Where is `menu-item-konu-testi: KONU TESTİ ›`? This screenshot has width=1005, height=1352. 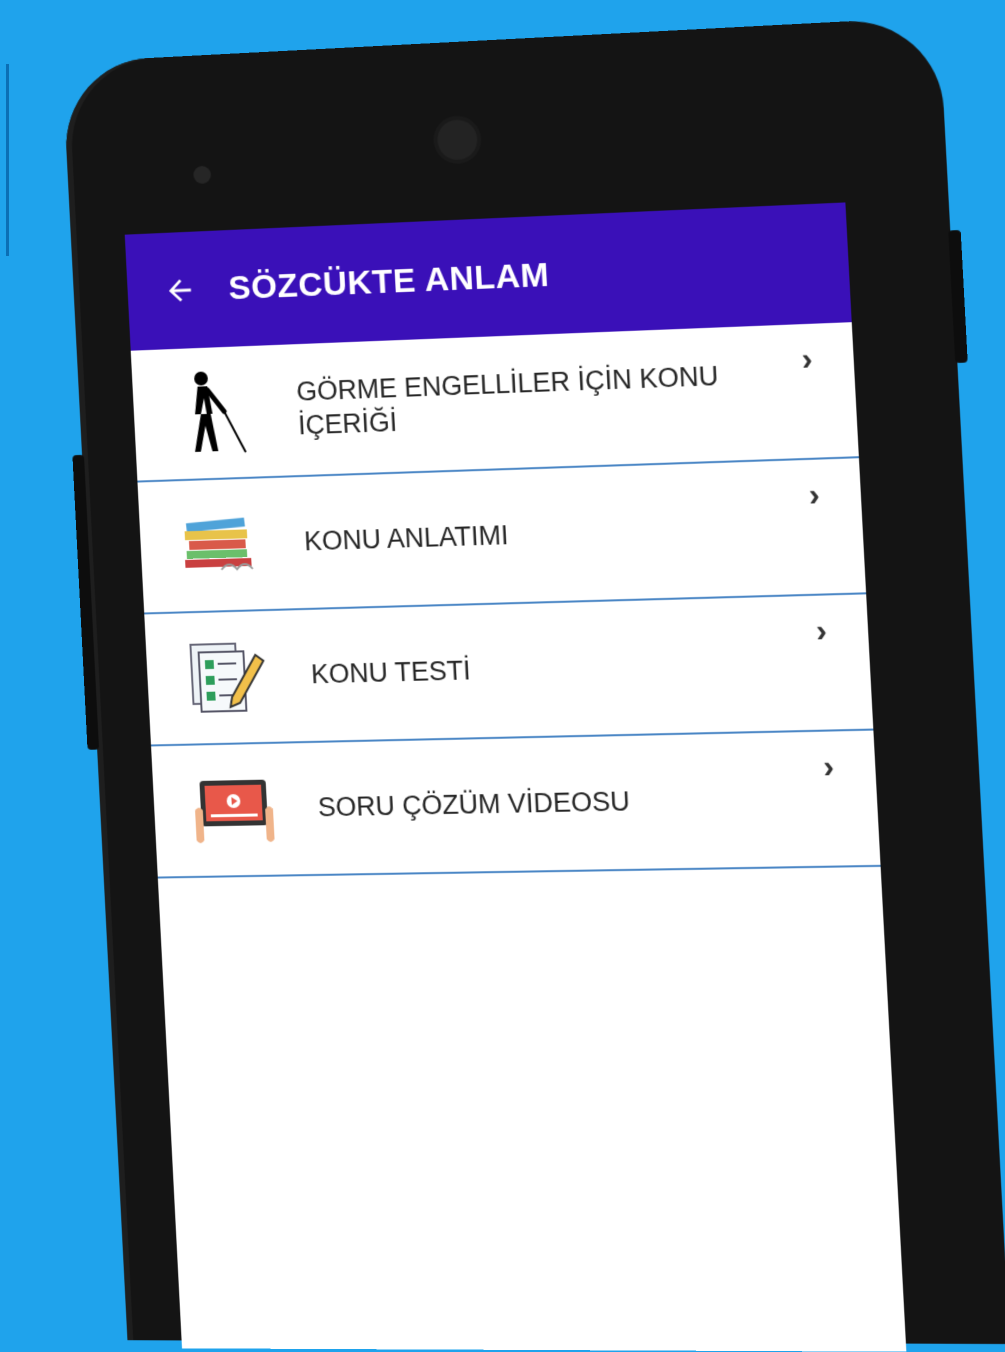
menu-item-konu-testi: KONU TESTİ › is located at coordinates (508, 670).